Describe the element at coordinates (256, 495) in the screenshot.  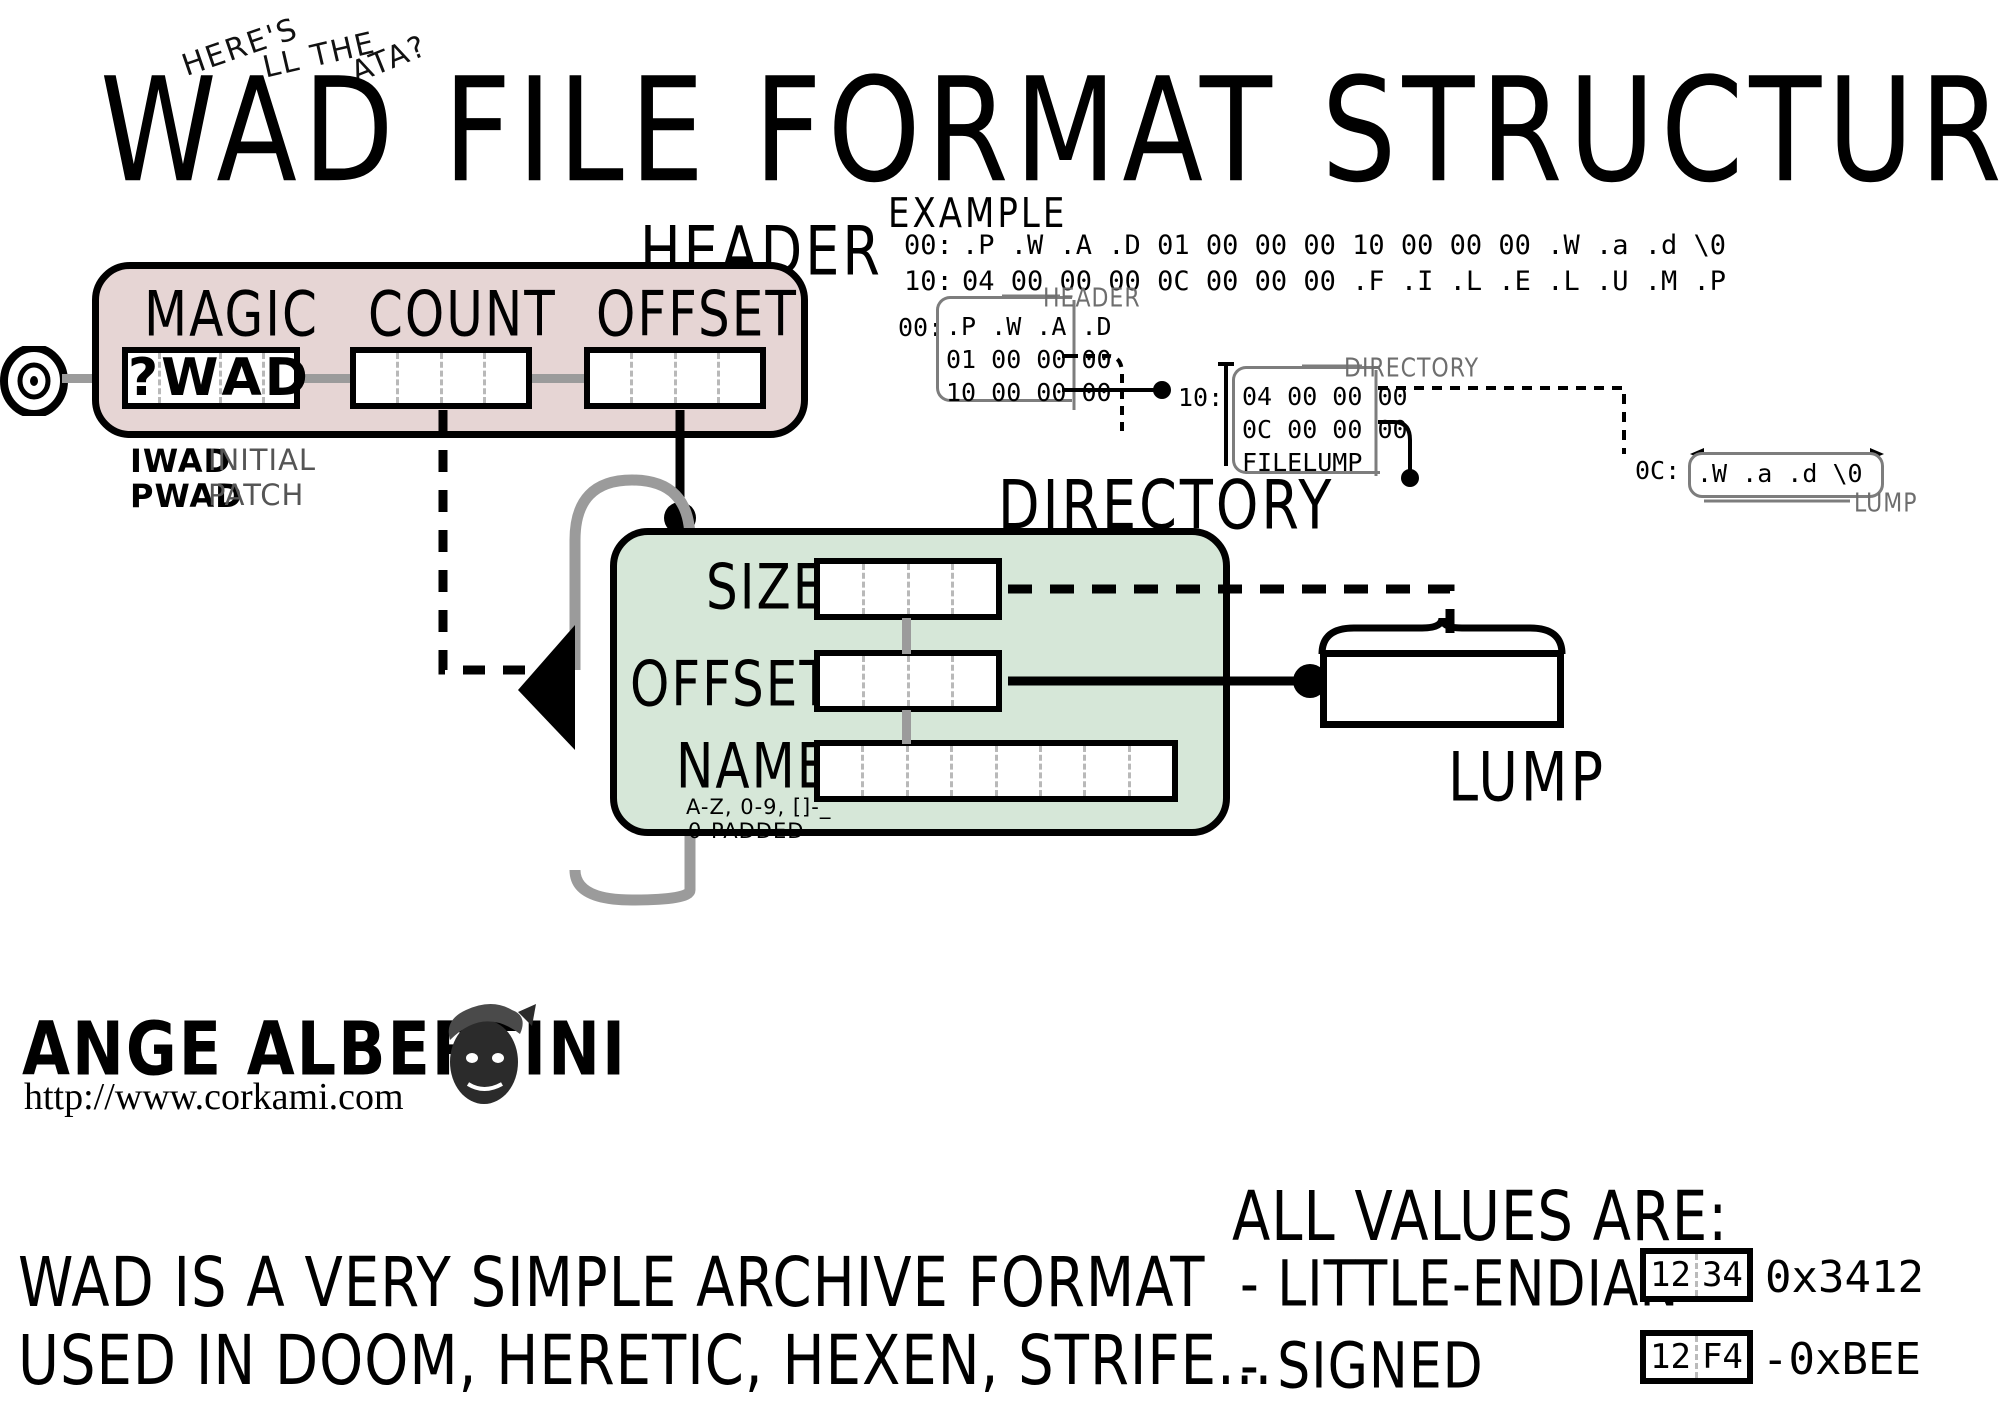
I see `magic-legend-meaning-pwad: PATCH` at that location.